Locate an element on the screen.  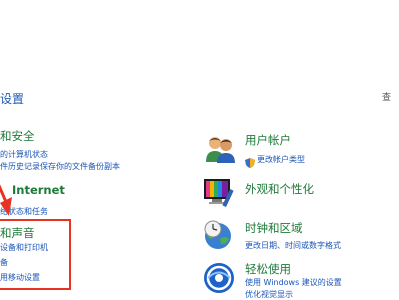
link-windows-recommended-settings: 使用 Windows 建议的设置 is located at coordinates (293, 282).